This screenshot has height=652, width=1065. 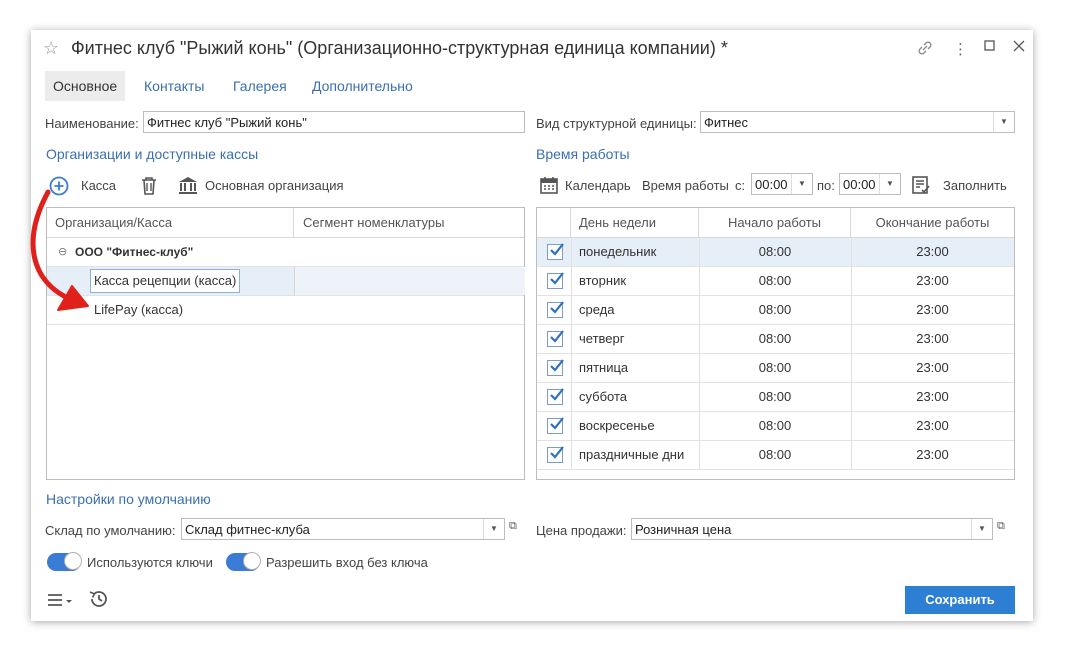 What do you see at coordinates (59, 250) in the screenshot?
I see `annotation-arrow` at bounding box center [59, 250].